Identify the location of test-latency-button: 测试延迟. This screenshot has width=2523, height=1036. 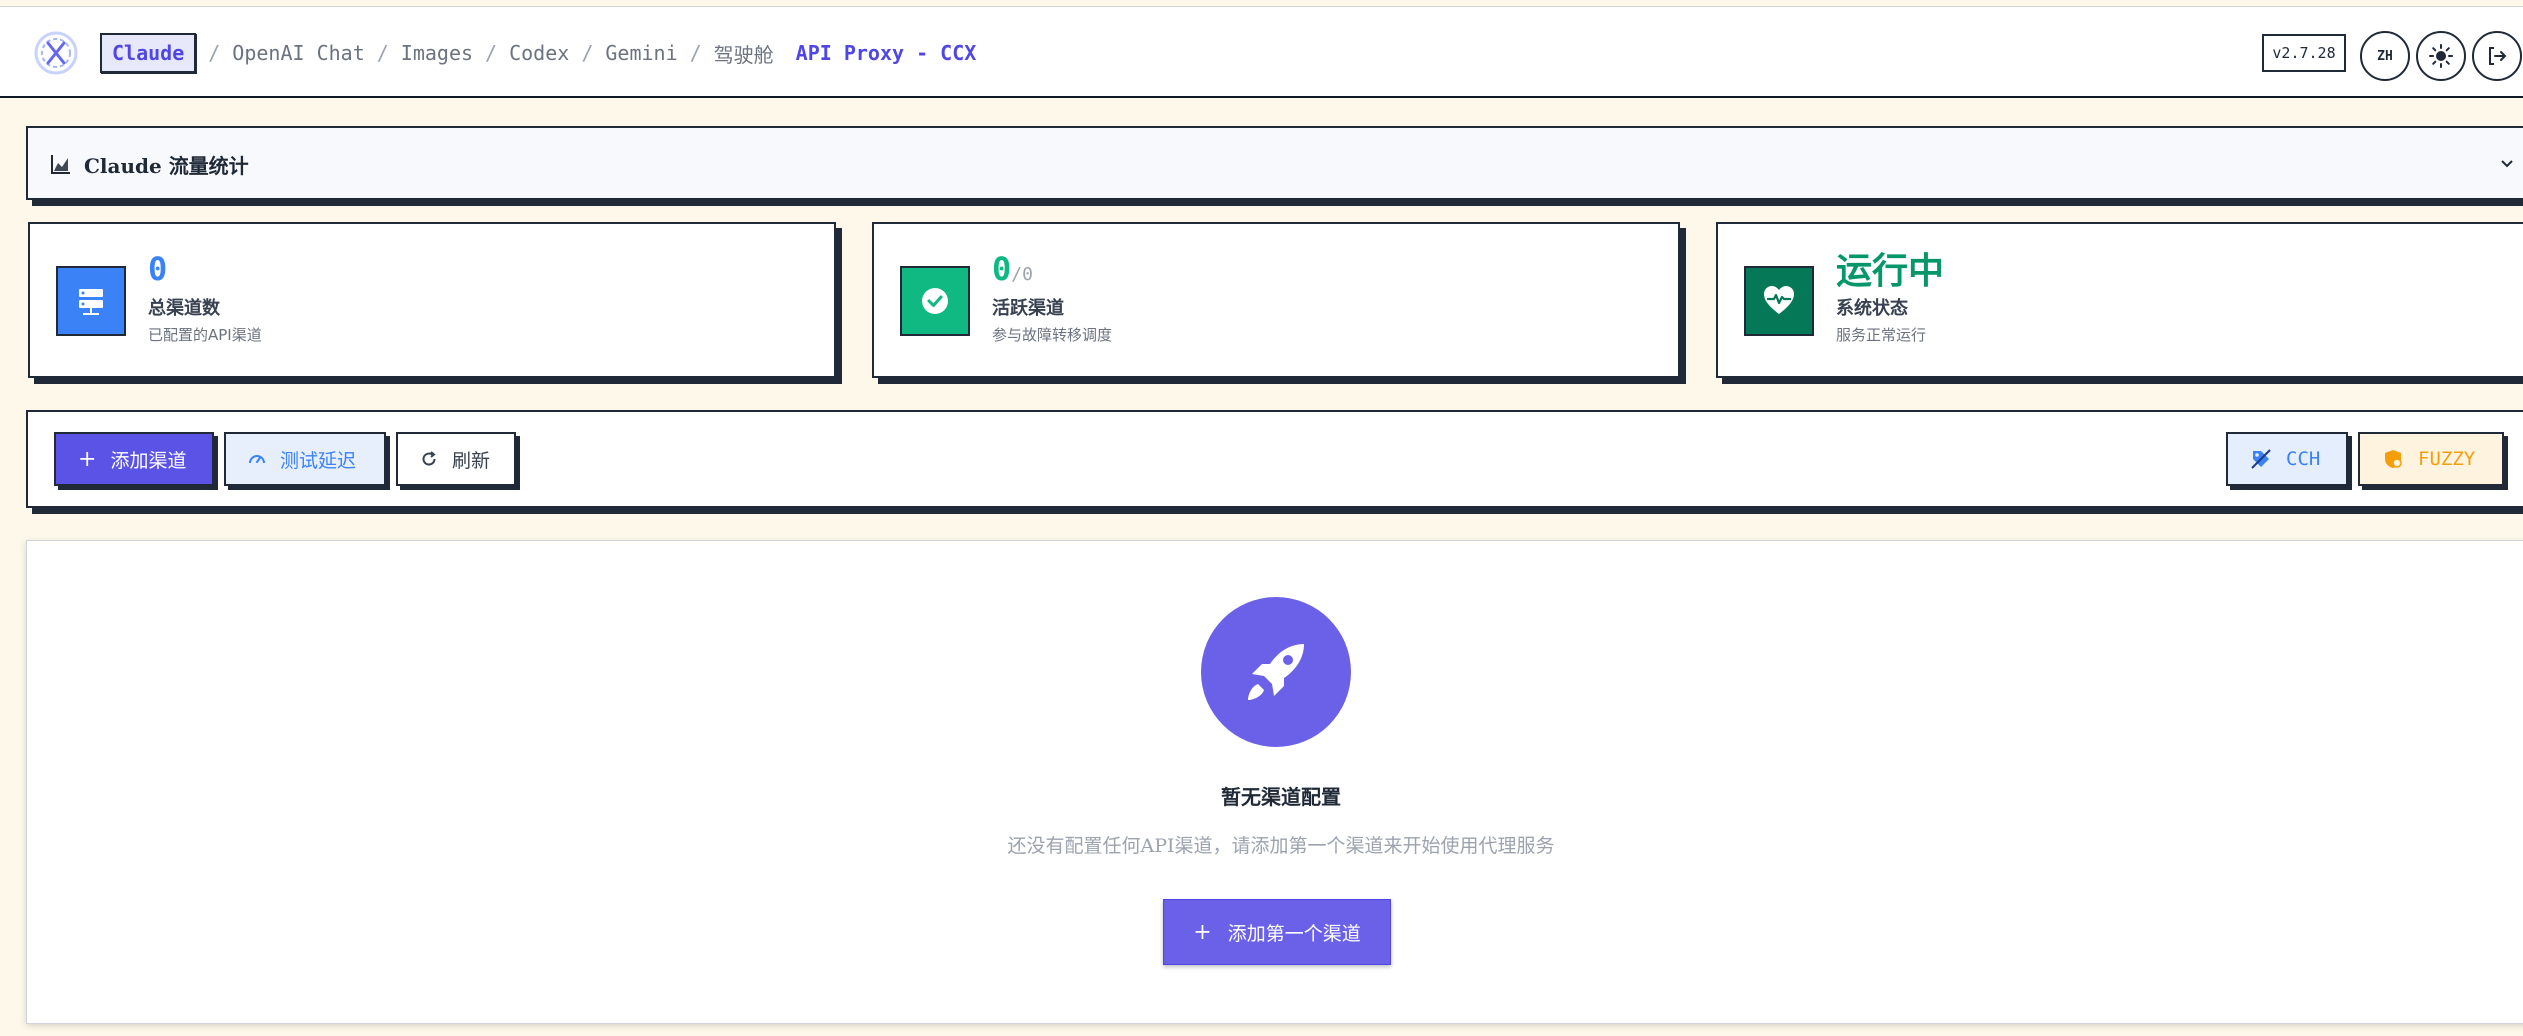
(305, 459).